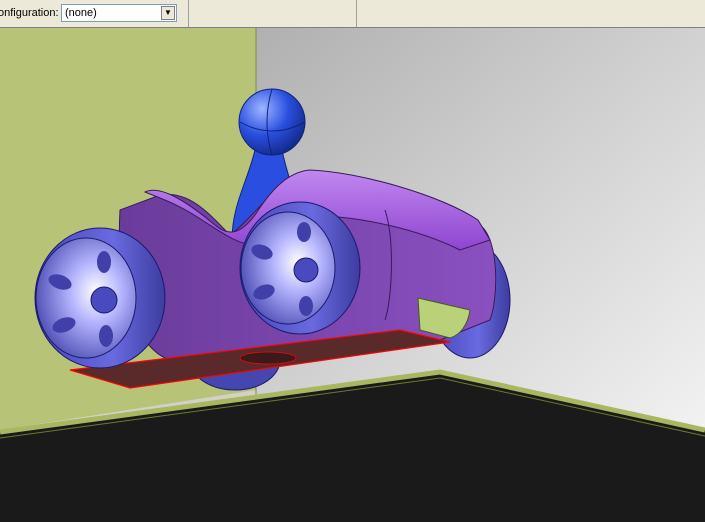 The width and height of the screenshot is (705, 522). What do you see at coordinates (288, 268) in the screenshot?
I see `middle-wheel-hub` at bounding box center [288, 268].